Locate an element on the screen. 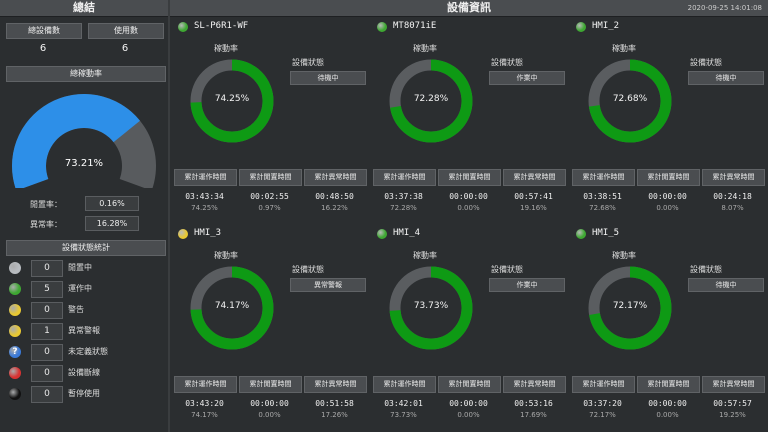  device-rate-value: 74.25% is located at coordinates (232, 99).